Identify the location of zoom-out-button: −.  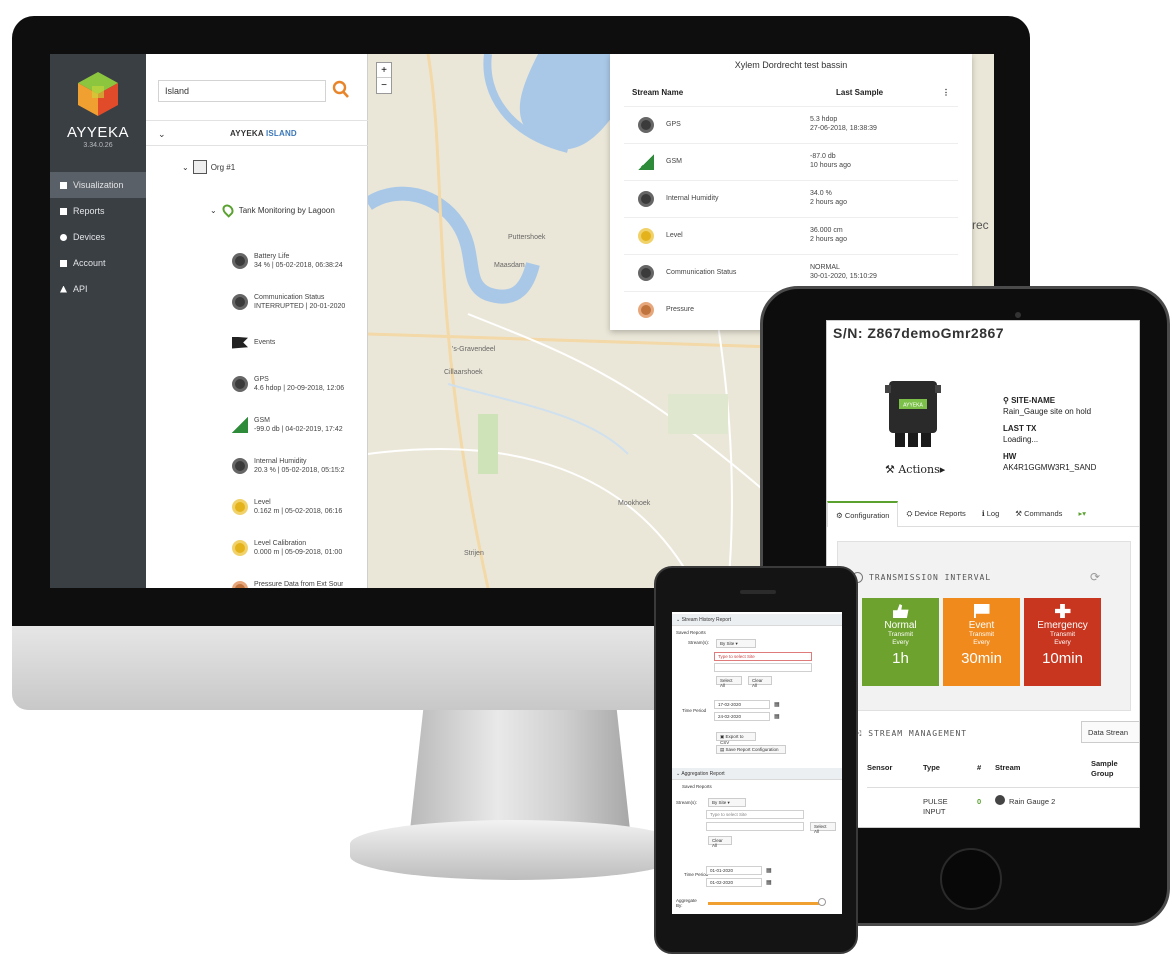
(384, 85).